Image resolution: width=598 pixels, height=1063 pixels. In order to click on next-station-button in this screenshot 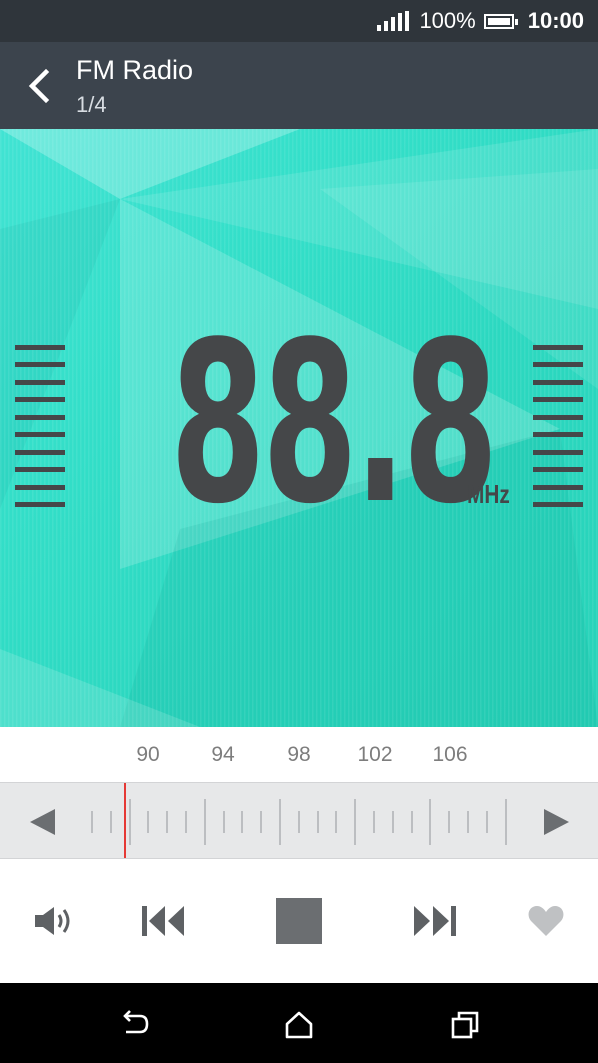, I will do `click(435, 921)`.